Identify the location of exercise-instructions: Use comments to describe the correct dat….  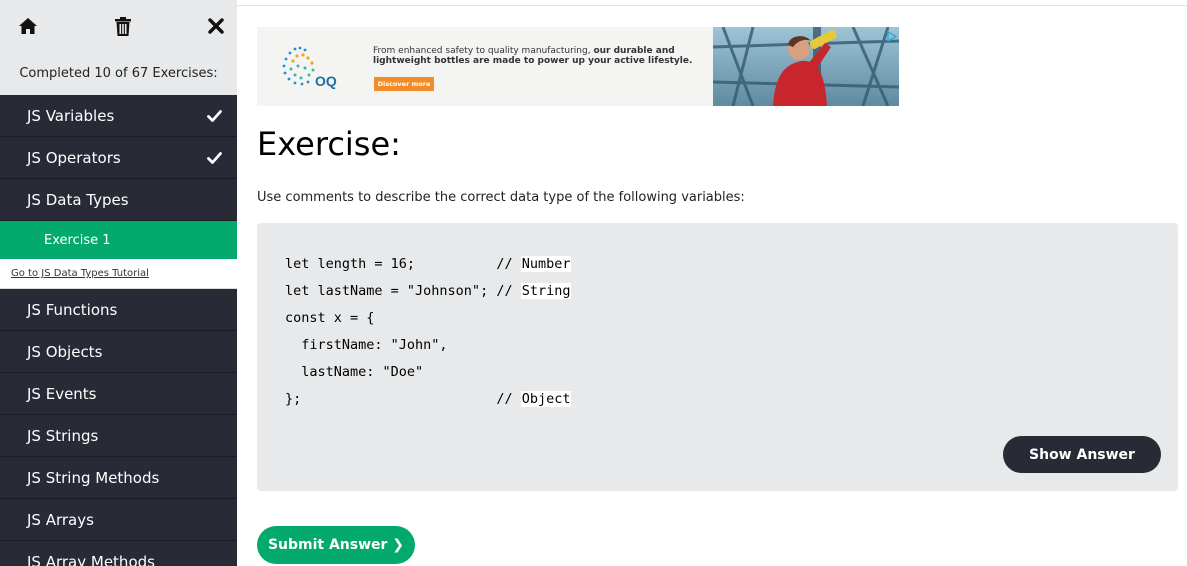
(501, 197).